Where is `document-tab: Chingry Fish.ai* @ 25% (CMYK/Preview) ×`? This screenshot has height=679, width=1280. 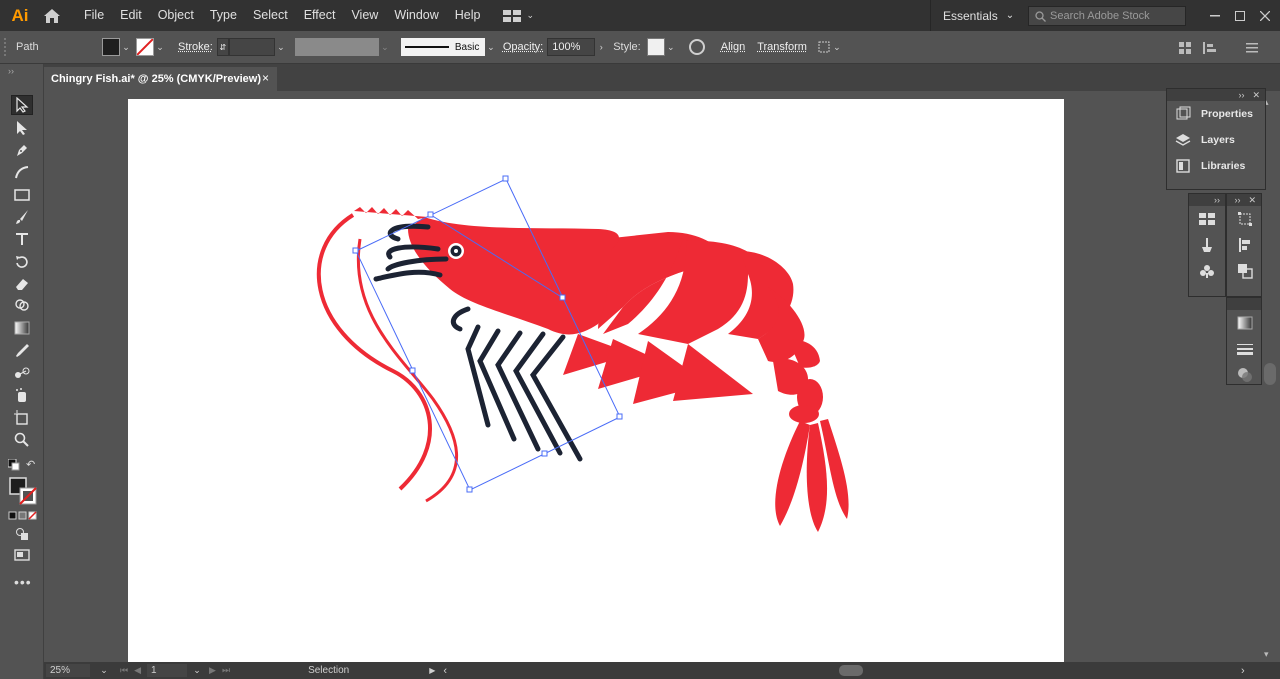
document-tab: Chingry Fish.ai* @ 25% (CMYK/Preview) × is located at coordinates (160, 79).